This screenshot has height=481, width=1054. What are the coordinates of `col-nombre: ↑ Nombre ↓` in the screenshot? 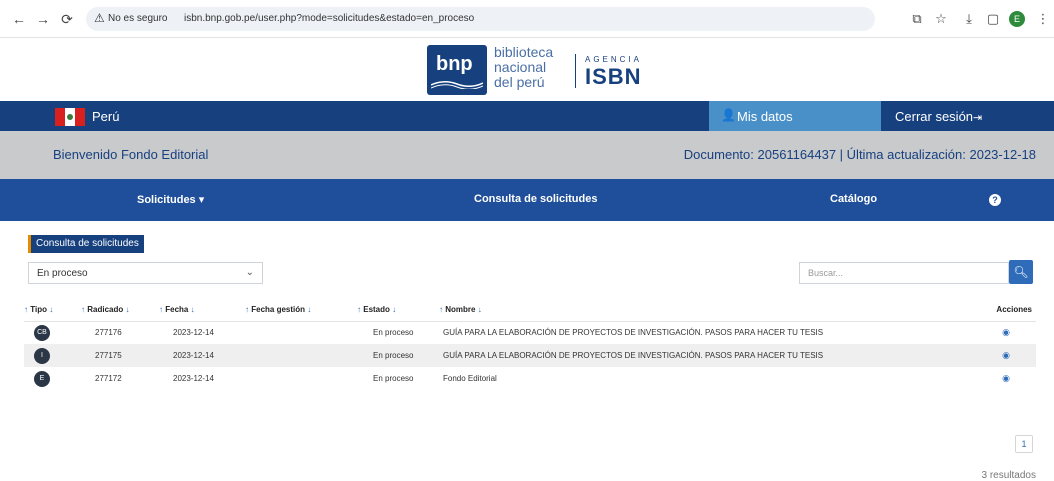 It's located at (704, 310).